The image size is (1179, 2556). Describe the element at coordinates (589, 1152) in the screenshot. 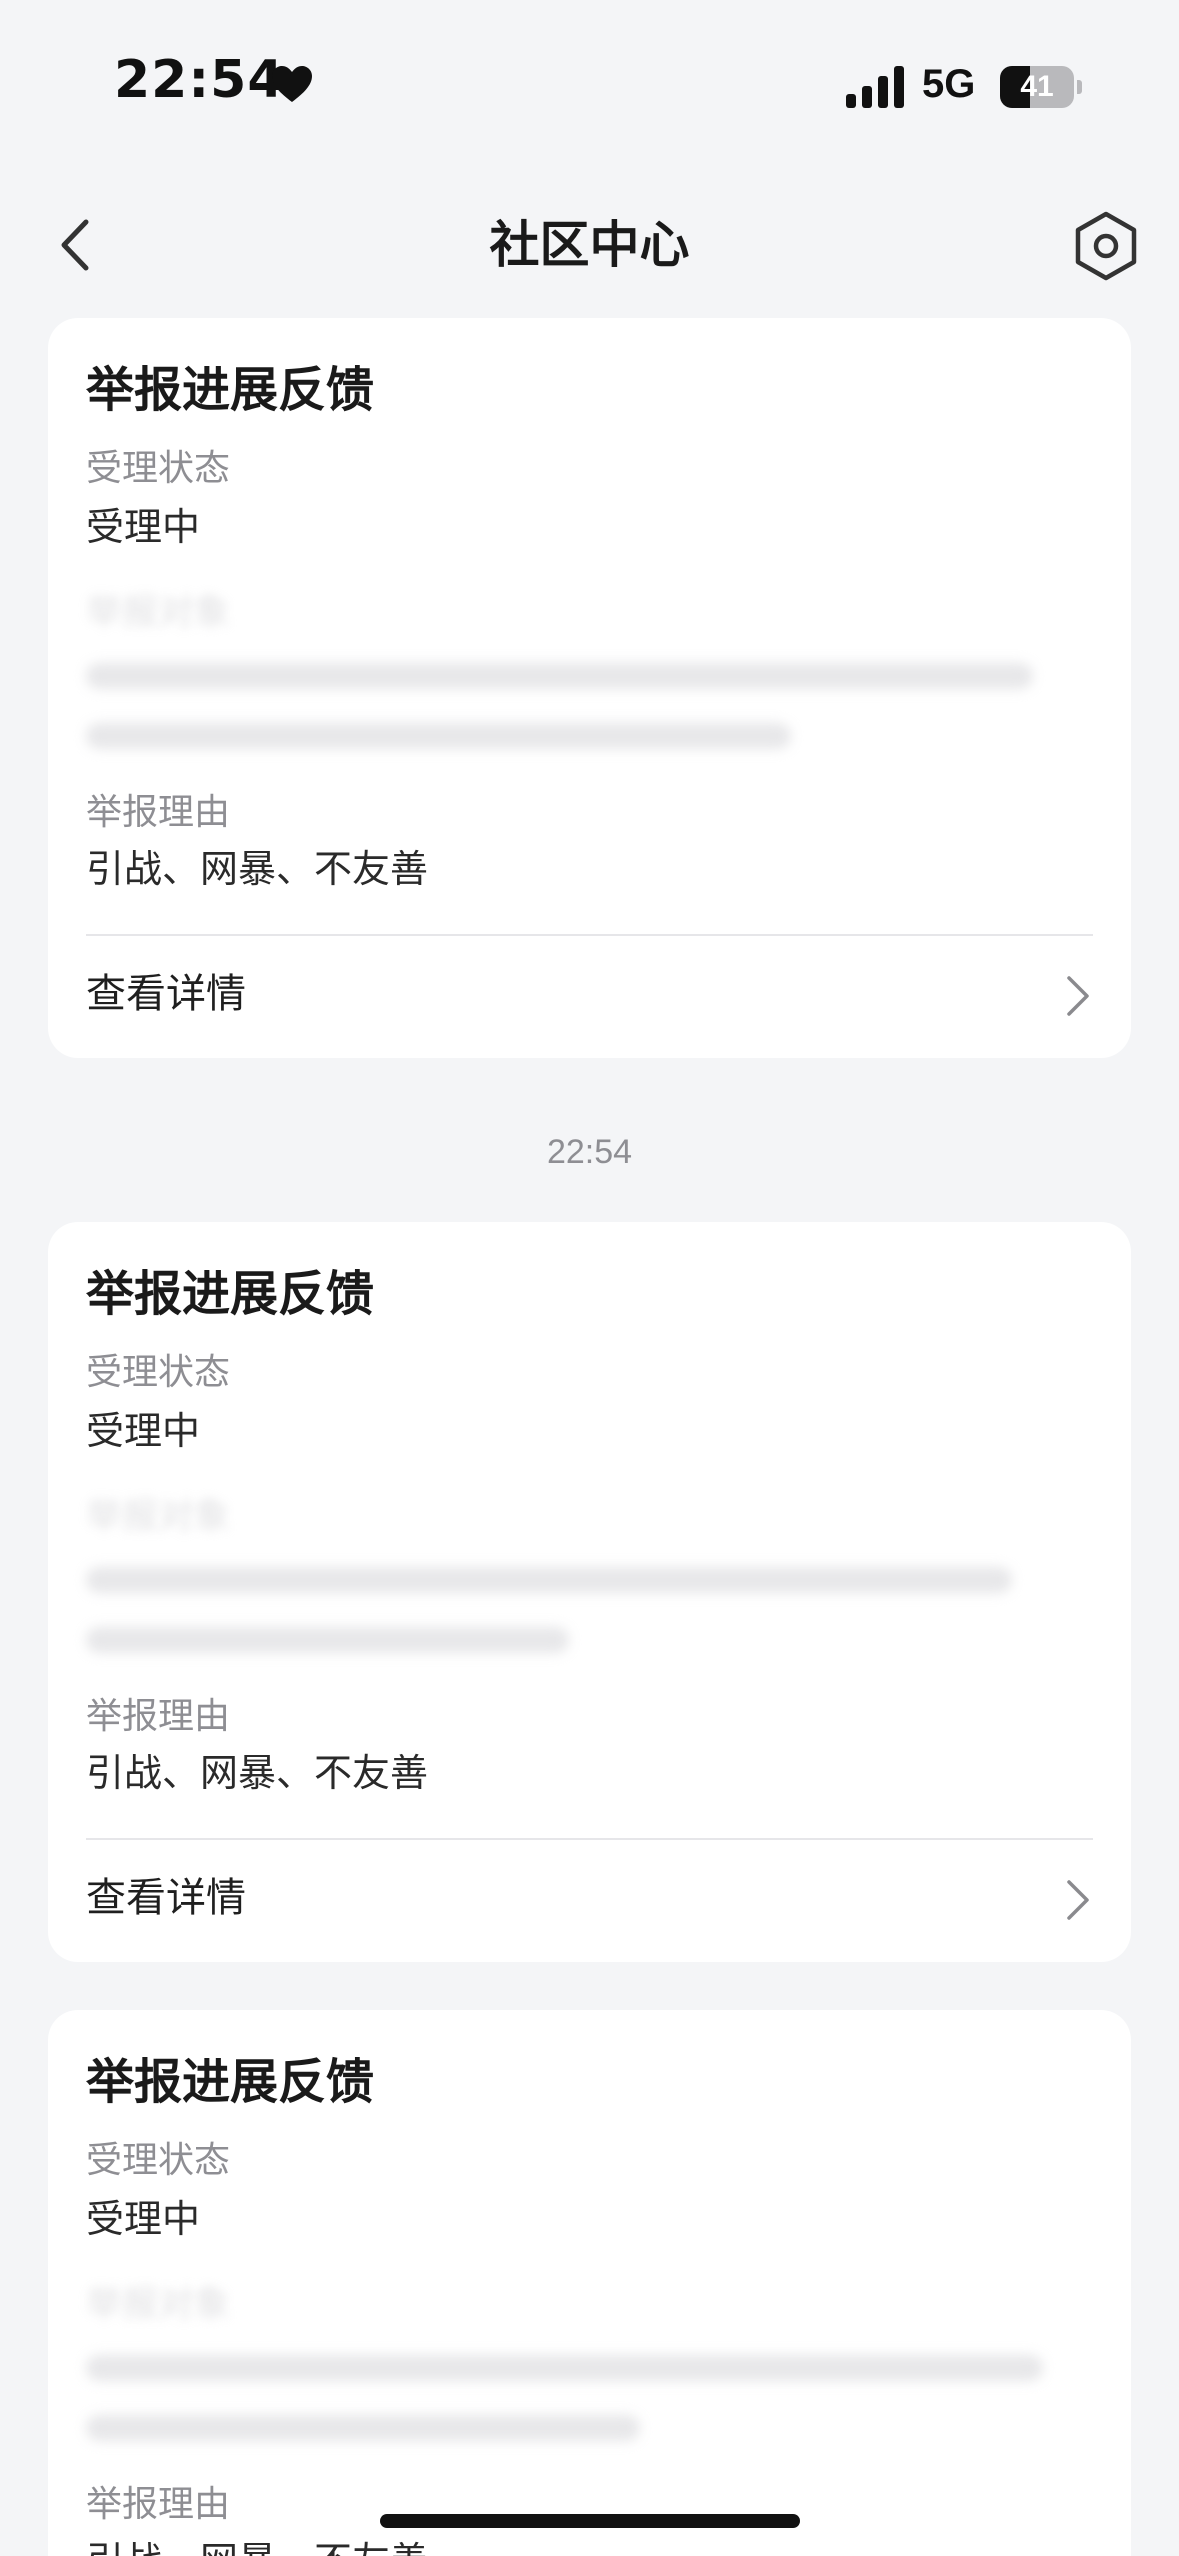

I see `message-timestamp: 22:54` at that location.